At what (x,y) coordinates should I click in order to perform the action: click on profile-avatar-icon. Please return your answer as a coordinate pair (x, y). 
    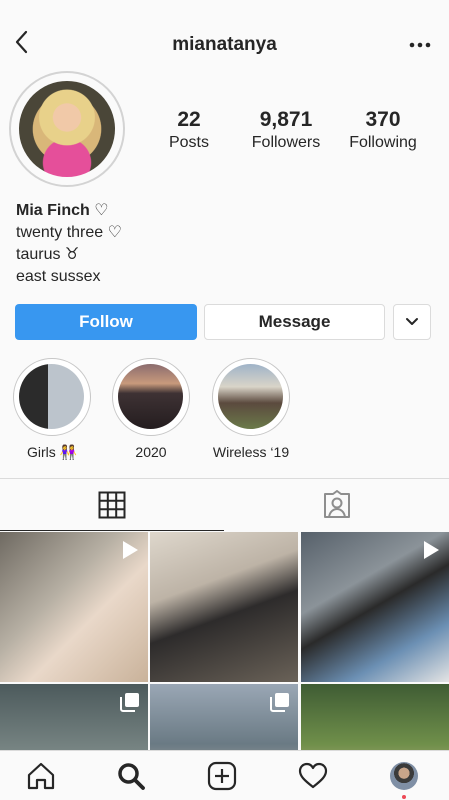
    Looking at the image, I should click on (404, 776).